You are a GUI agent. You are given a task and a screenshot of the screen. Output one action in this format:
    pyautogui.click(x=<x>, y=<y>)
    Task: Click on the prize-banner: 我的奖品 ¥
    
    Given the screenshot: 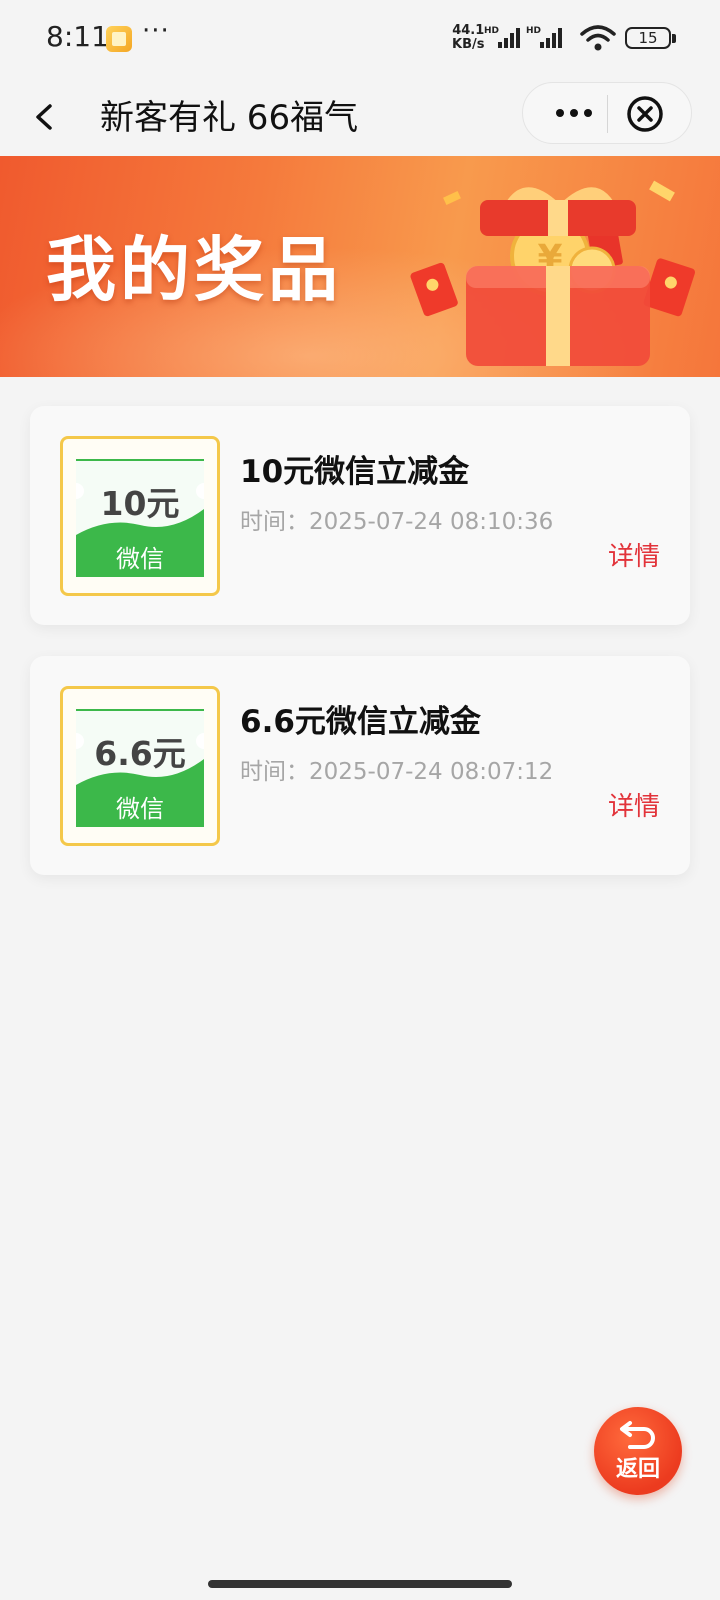 What is the action you would take?
    pyautogui.click(x=360, y=266)
    